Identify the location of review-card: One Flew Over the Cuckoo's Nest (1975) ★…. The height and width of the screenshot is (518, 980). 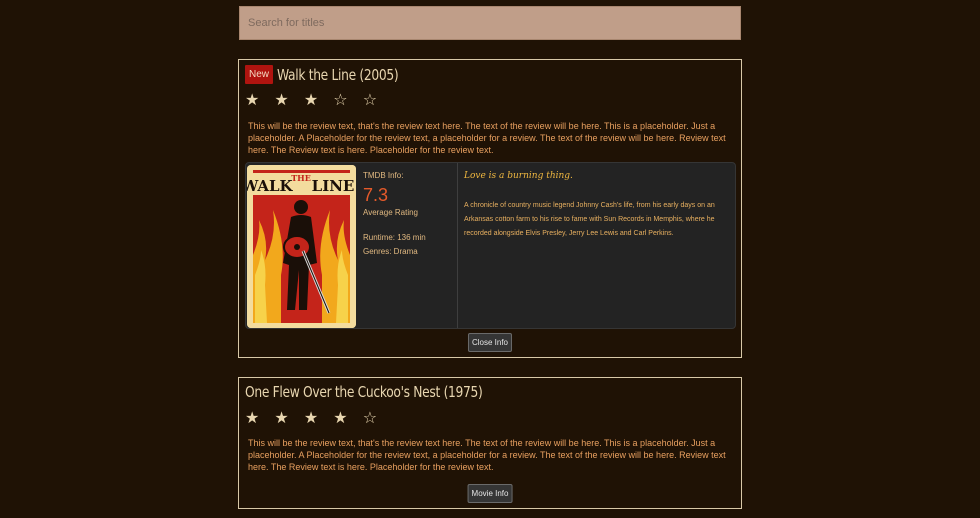
(490, 443).